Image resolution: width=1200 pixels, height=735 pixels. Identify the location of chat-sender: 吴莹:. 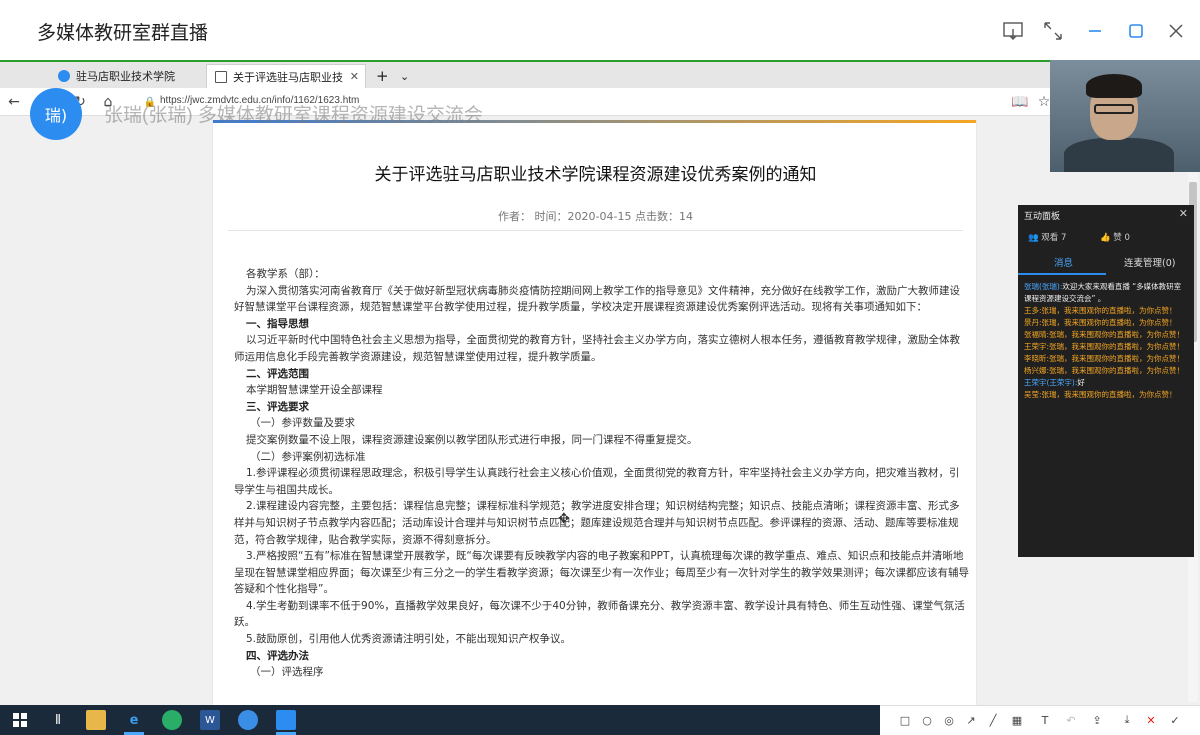
(1033, 394).